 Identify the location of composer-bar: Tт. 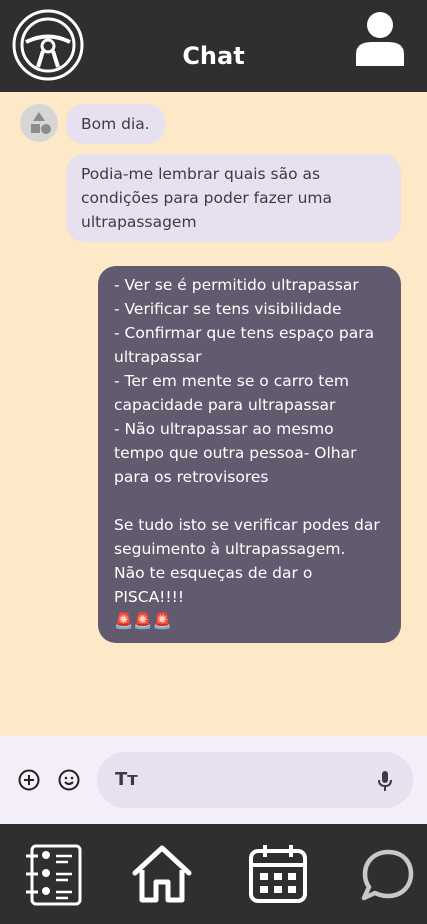
(213, 780).